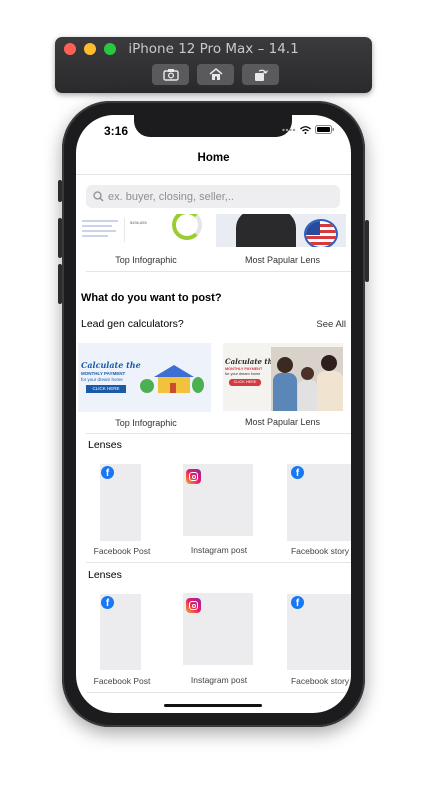 The image size is (427, 801). Describe the element at coordinates (151, 298) in the screenshot. I see `post-section-title: What do you want to post?` at that location.